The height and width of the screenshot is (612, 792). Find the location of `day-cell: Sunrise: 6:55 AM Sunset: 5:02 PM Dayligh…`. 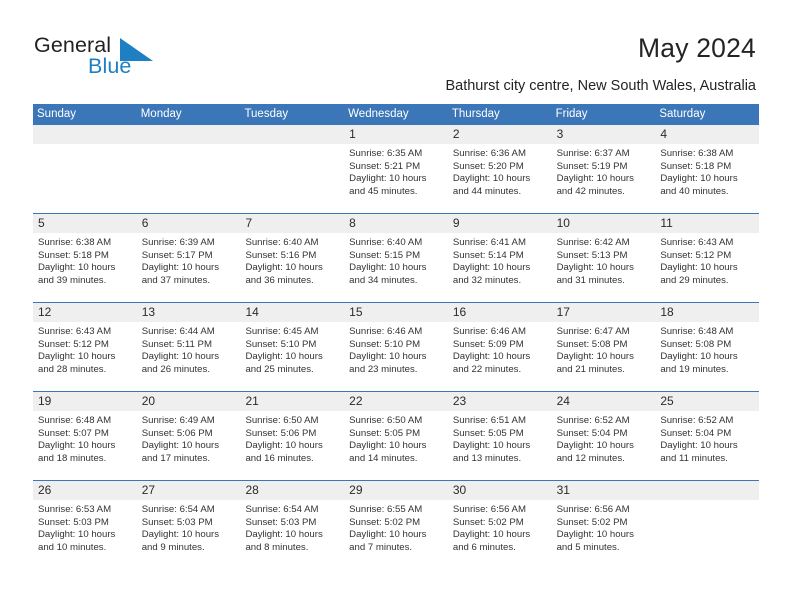

day-cell: Sunrise: 6:55 AM Sunset: 5:02 PM Dayligh… is located at coordinates (396, 534).